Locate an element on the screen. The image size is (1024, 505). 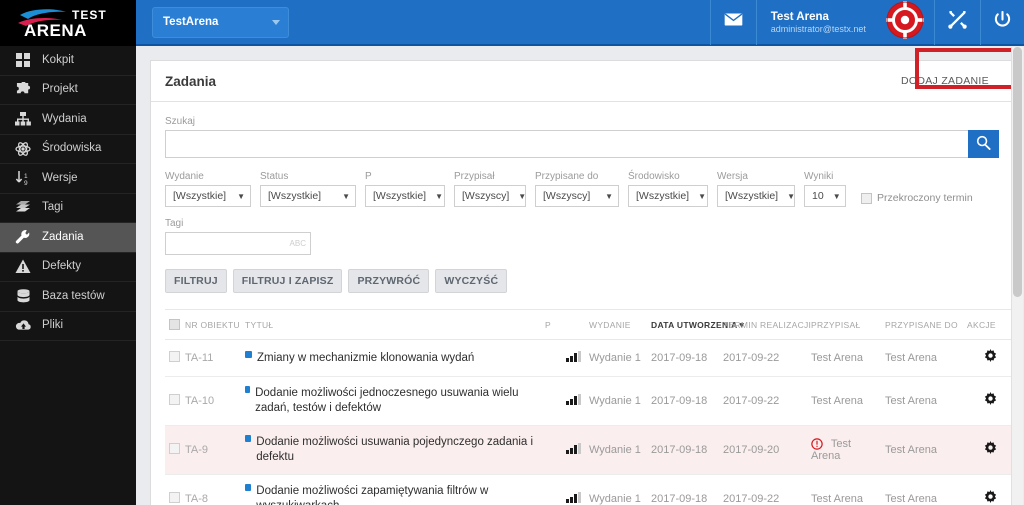
select-all-header is located at coordinates (175, 324).